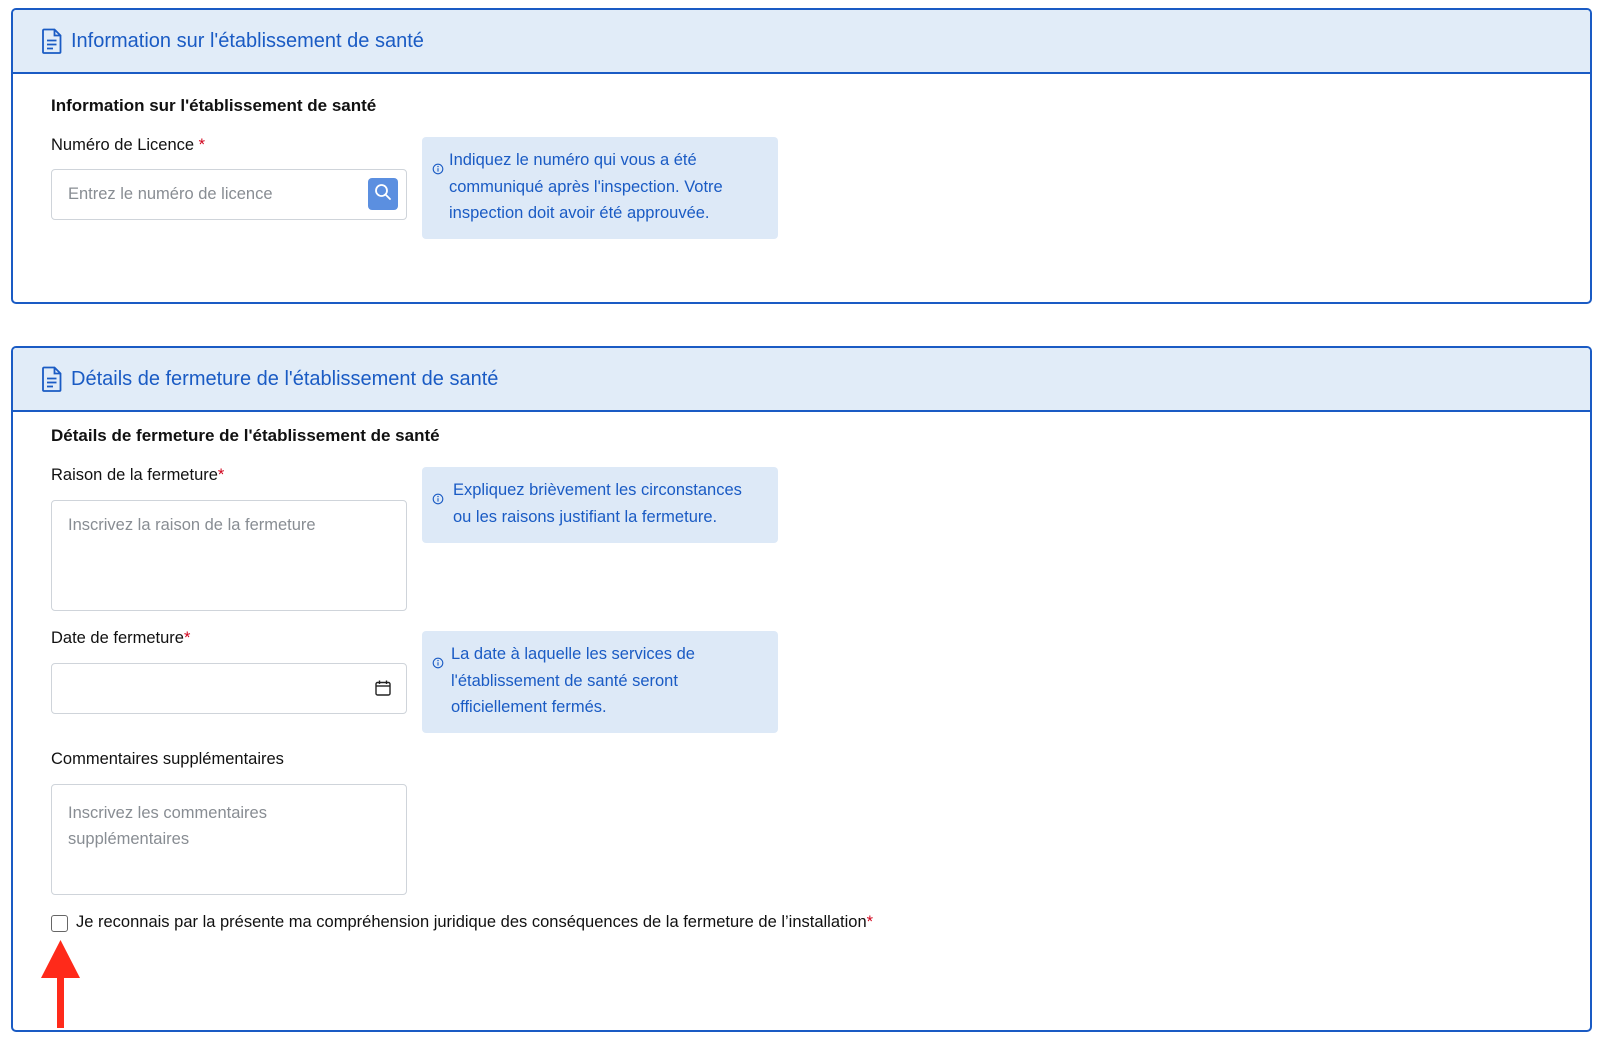 The image size is (1600, 1051). Describe the element at coordinates (167, 813) in the screenshot. I see `comments-placeholder-line: Inscrivez les commentaires` at that location.